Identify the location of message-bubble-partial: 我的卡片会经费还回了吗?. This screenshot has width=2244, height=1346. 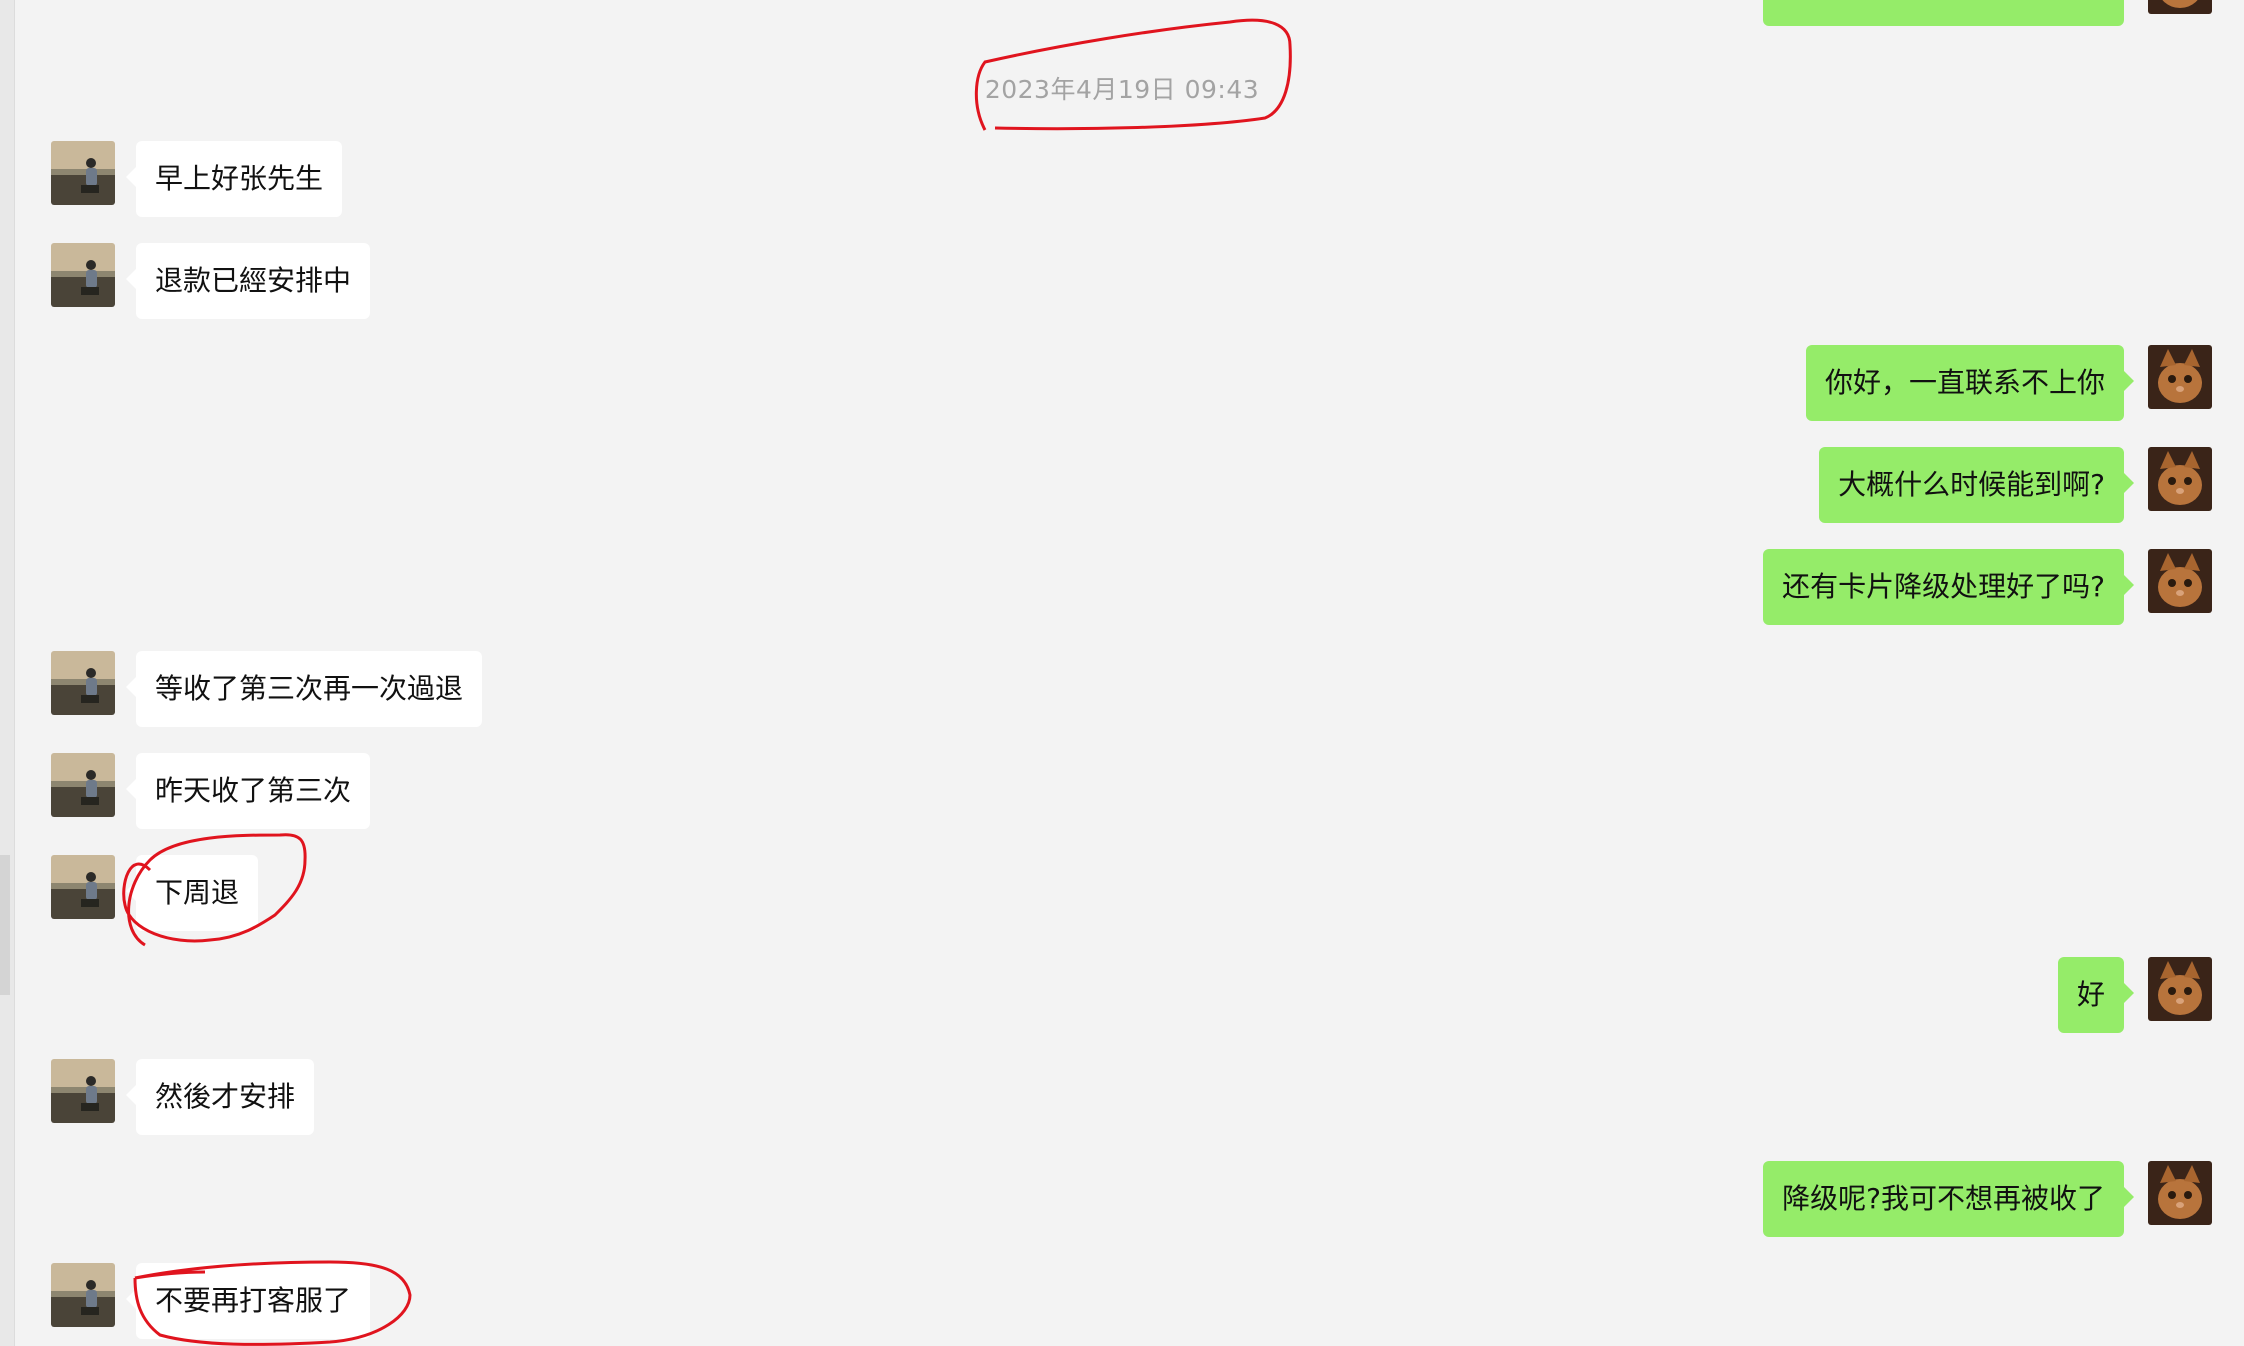
(1943, 13).